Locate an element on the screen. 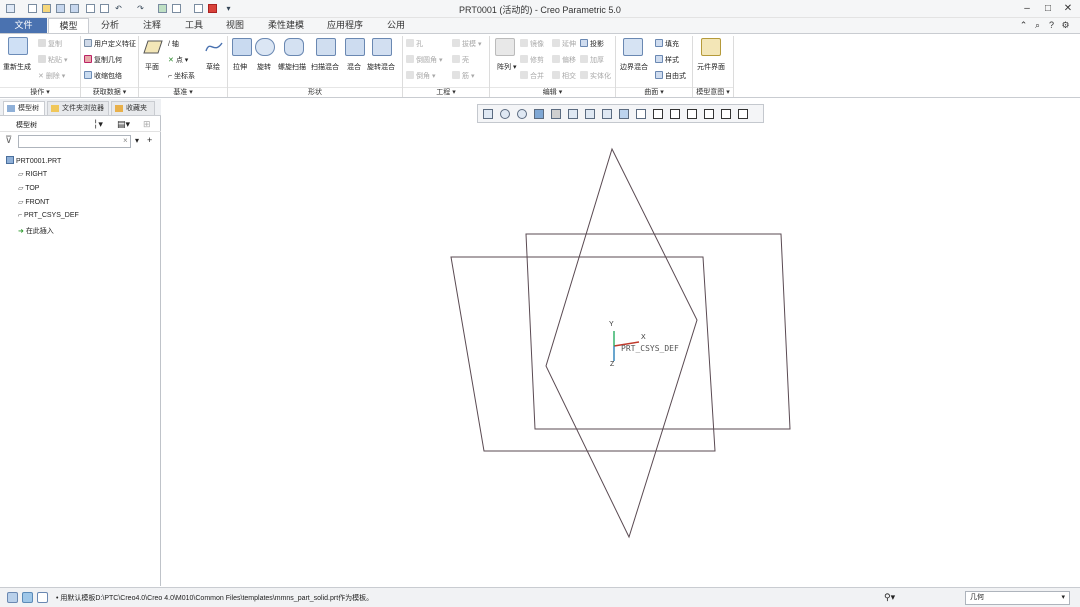 The image size is (1080, 607). style-button: 样式 is located at coordinates (667, 60).